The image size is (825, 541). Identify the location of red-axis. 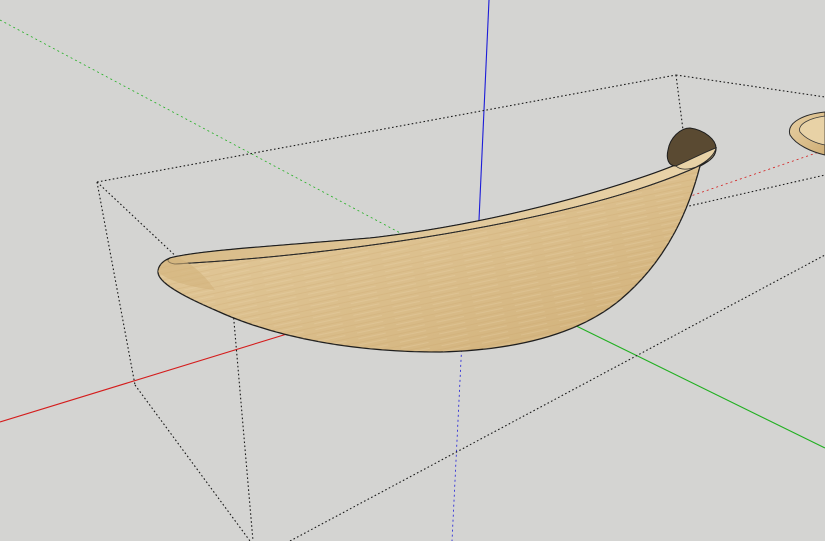
(150, 376).